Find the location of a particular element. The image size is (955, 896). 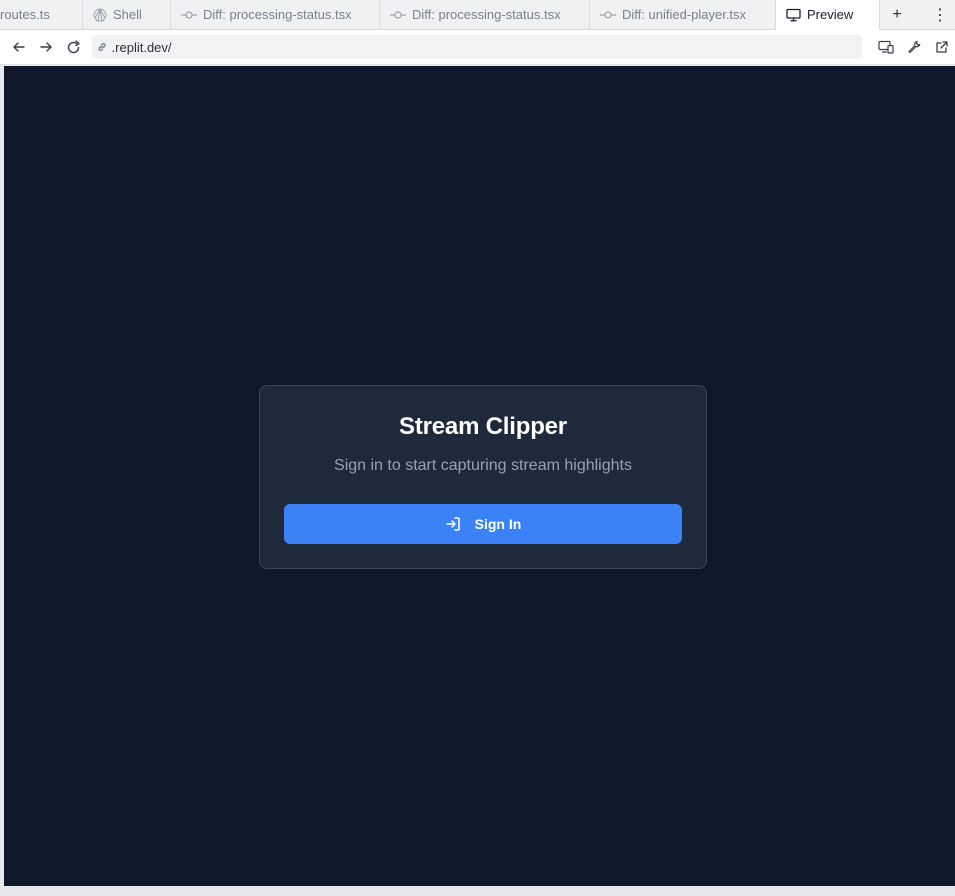

tab-diff-processing-status-1: Diff: processing-status.tsx is located at coordinates (275, 14).